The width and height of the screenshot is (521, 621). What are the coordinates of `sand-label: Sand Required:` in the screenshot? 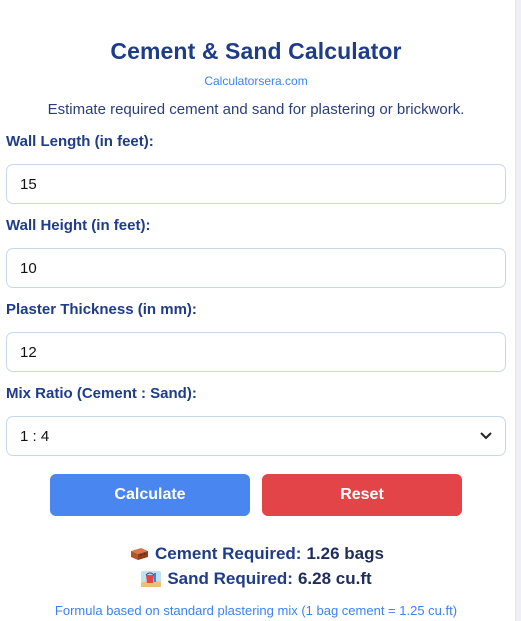 It's located at (230, 578).